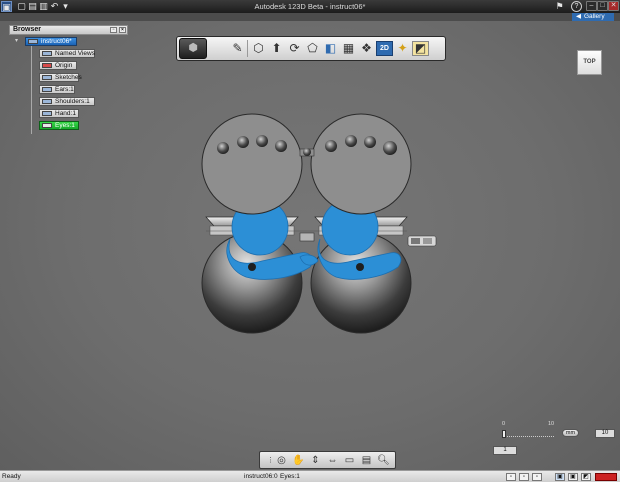 The height and width of the screenshot is (482, 620). I want to click on ortho-toggle-icon: ▫, so click(537, 477).